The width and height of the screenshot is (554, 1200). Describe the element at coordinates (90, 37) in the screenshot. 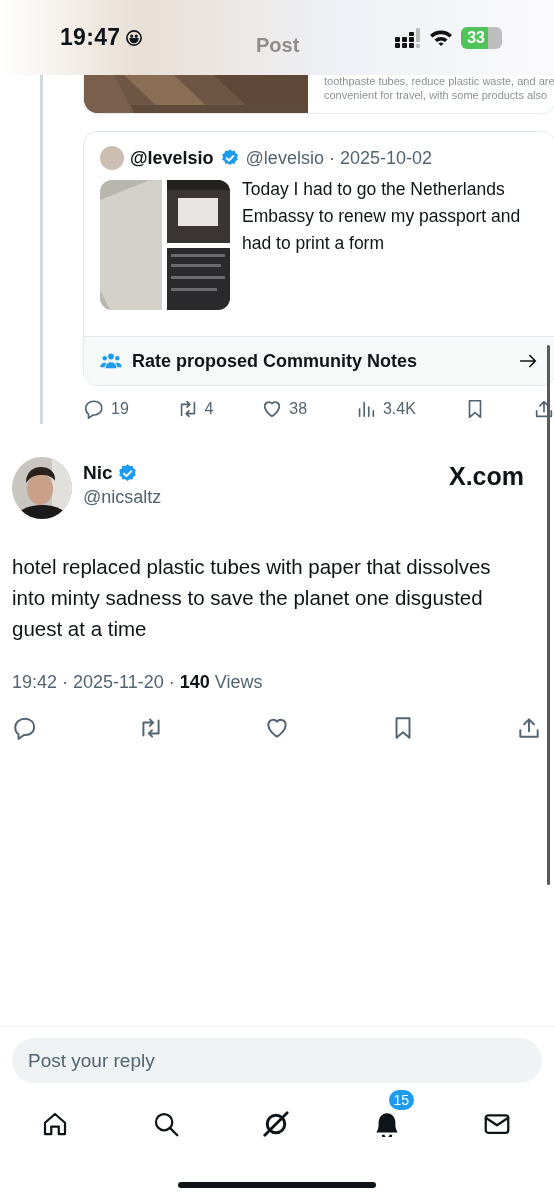

I see `status-time: 19:47` at that location.